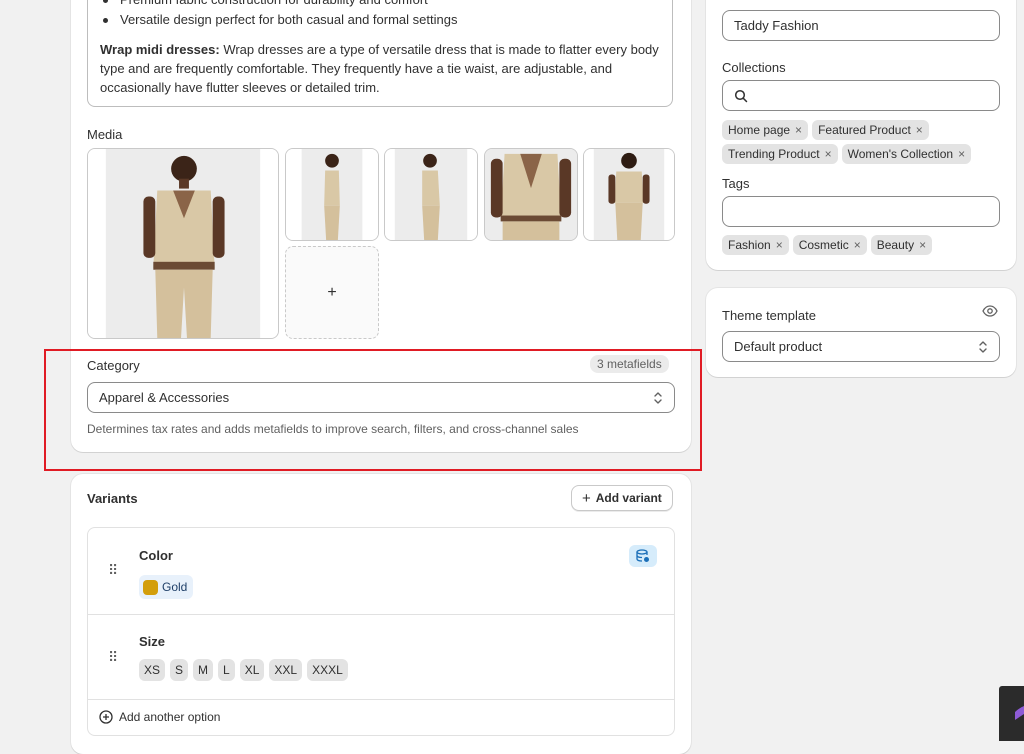 The width and height of the screenshot is (1024, 754). I want to click on database-icon, so click(642, 555).